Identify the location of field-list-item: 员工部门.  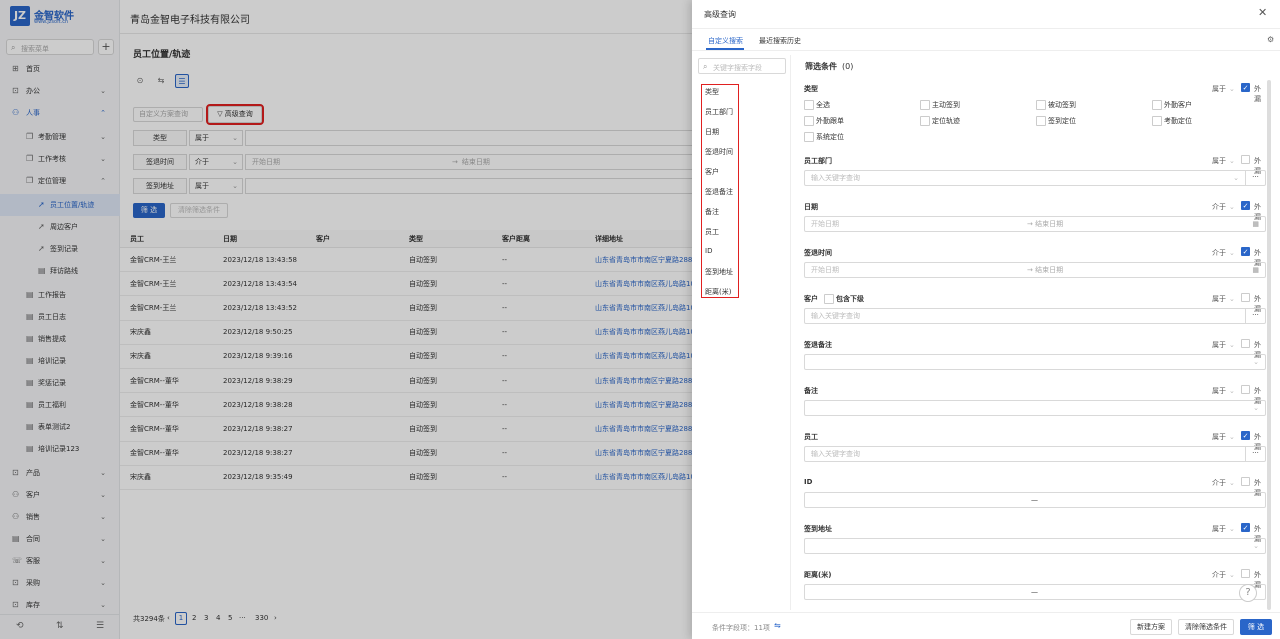
(719, 112).